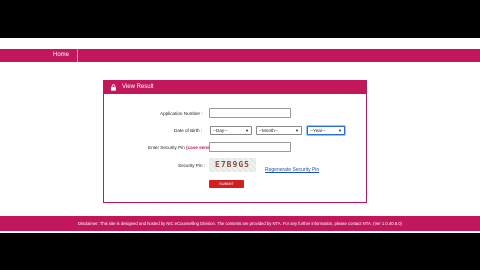 This screenshot has height=270, width=480. Describe the element at coordinates (232, 165) in the screenshot. I see `captcha-image: E7B9G5` at that location.